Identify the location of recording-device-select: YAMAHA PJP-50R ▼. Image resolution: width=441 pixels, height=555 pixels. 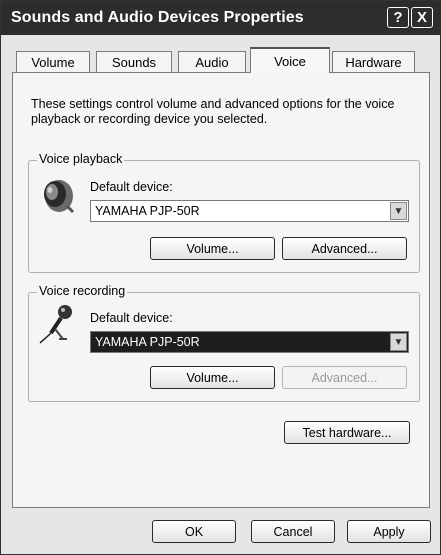
(249, 342).